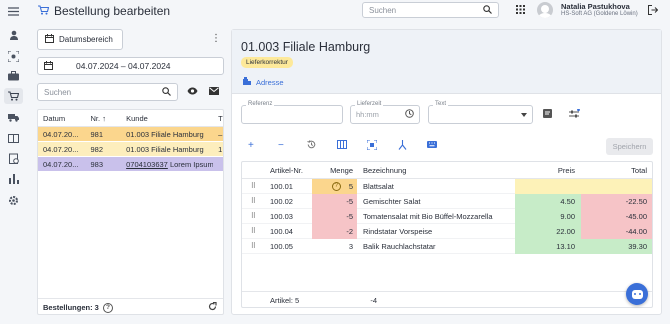 The image size is (670, 324). What do you see at coordinates (108, 308) in the screenshot?
I see `help-icon: ?` at bounding box center [108, 308].